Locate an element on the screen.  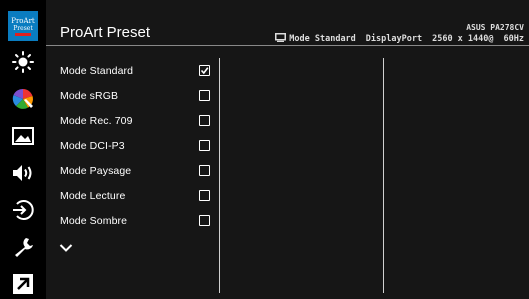
wrench-icon is located at coordinates (23, 247).